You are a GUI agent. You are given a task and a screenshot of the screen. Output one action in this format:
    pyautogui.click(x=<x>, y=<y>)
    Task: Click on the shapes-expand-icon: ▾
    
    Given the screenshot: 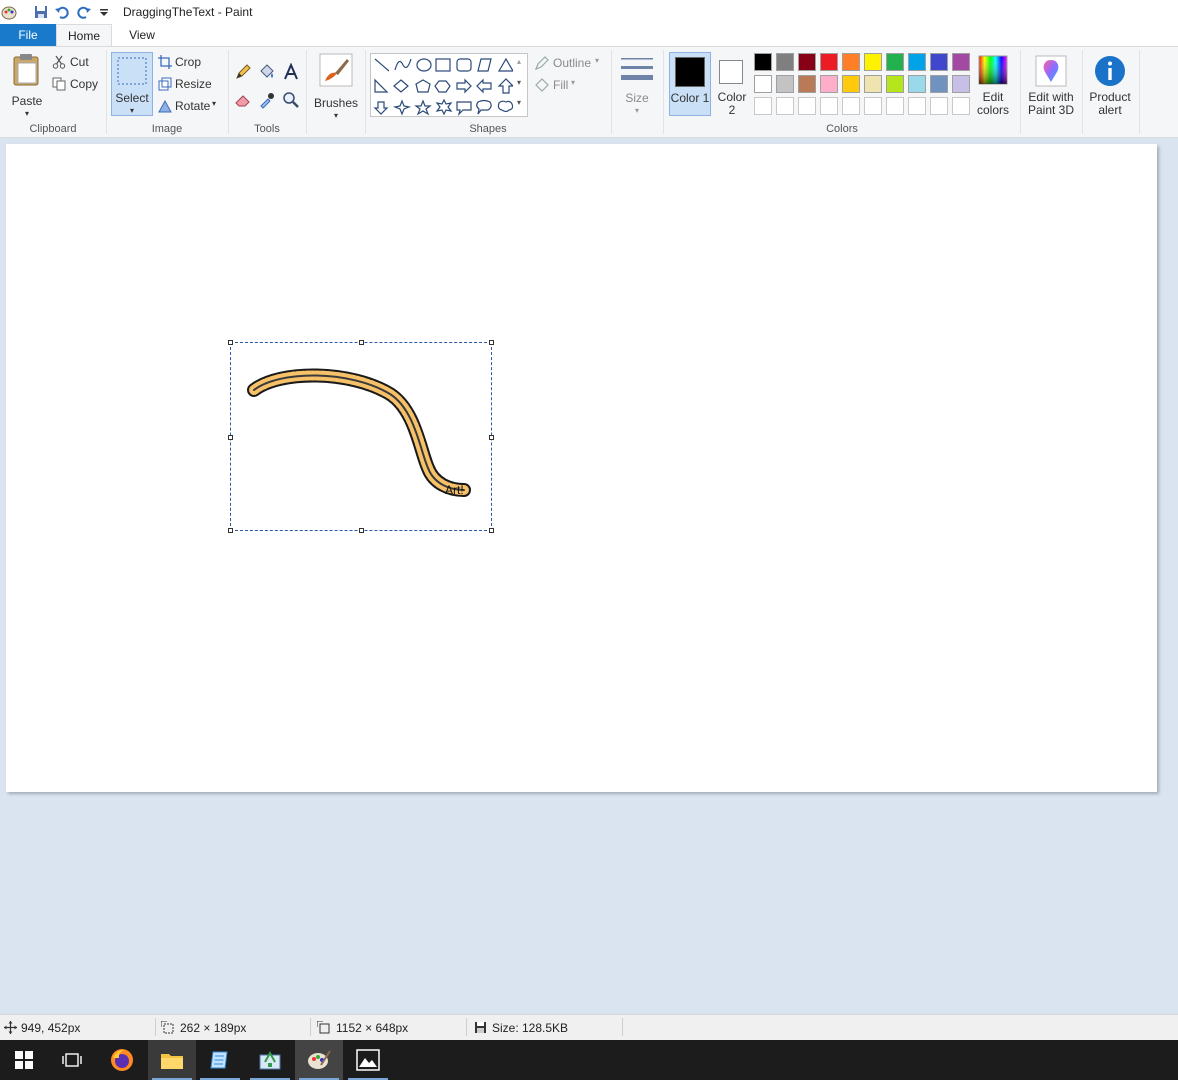 What is the action you would take?
    pyautogui.click(x=519, y=102)
    